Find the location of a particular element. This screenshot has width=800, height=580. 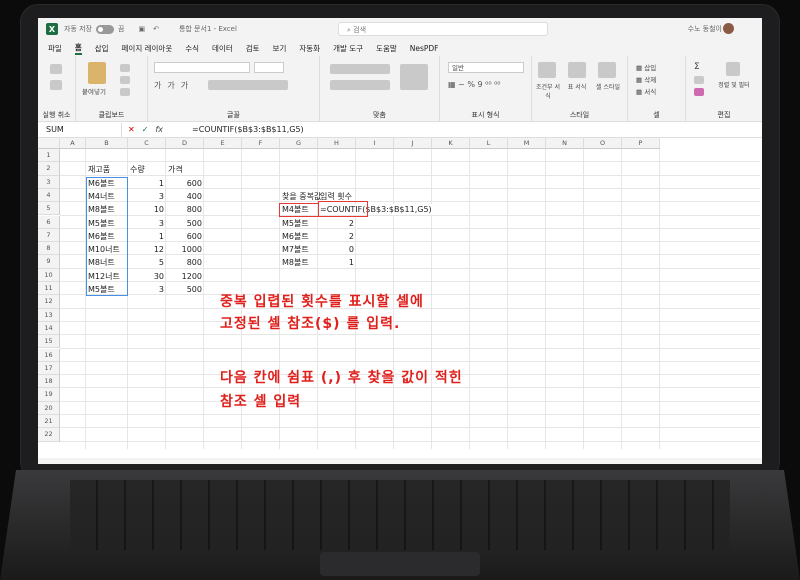

avatar is located at coordinates (728, 28).